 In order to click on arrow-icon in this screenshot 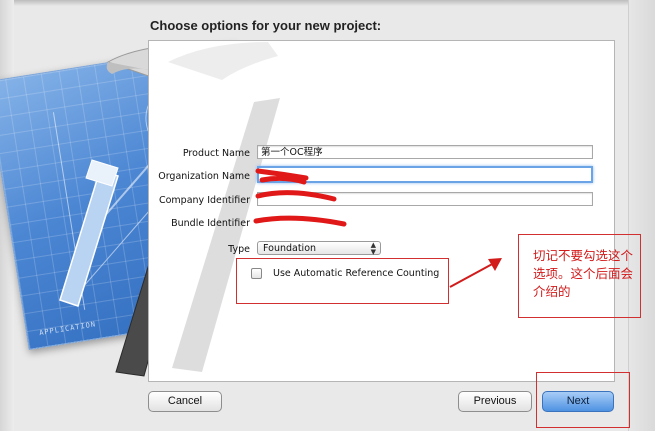, I will do `click(475, 273)`.